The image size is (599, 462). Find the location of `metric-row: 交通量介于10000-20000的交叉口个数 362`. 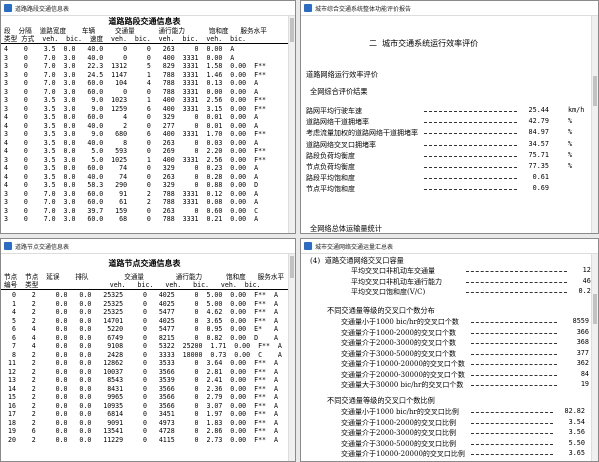

metric-row: 交通量介于10000-20000的交叉口个数 362 is located at coordinates (466, 364).